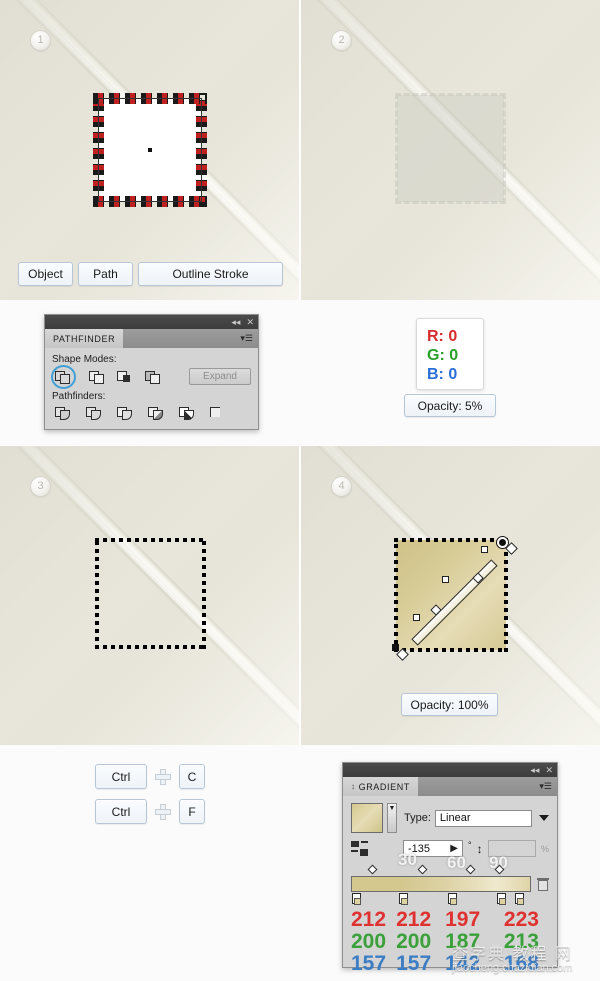 The height and width of the screenshot is (981, 600). What do you see at coordinates (156, 413) in the screenshot?
I see `crop-icon` at bounding box center [156, 413].